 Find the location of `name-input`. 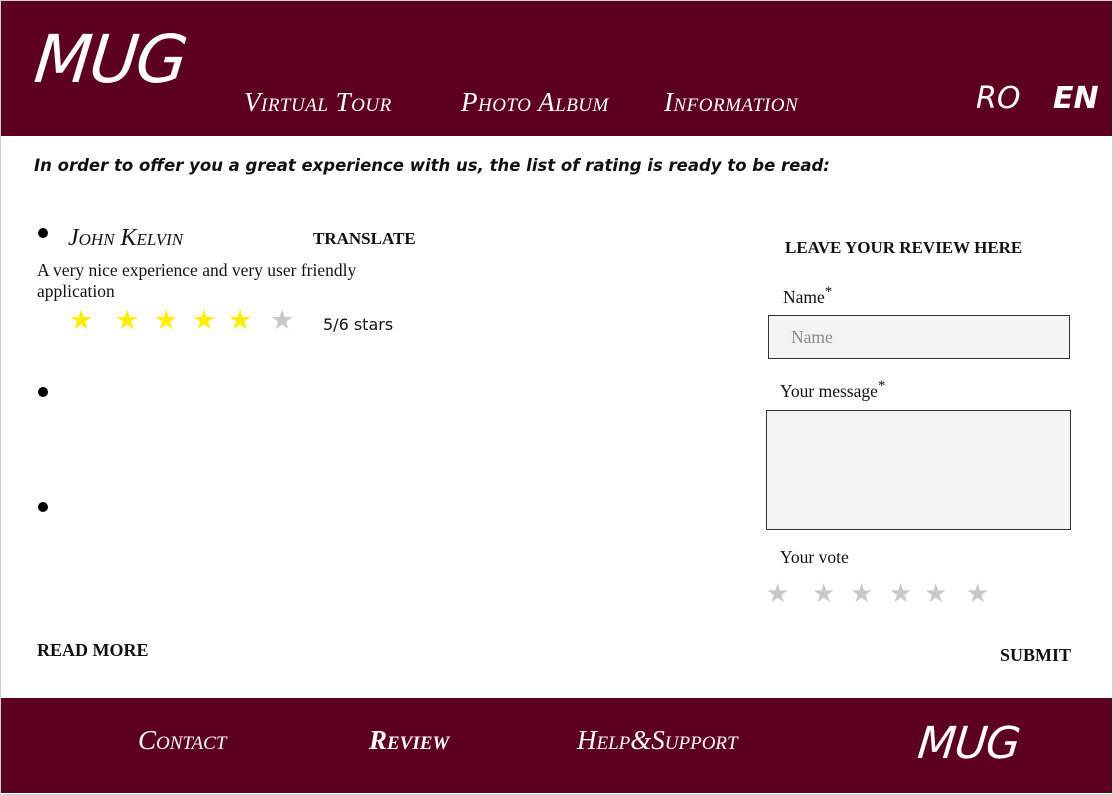

name-input is located at coordinates (919, 337).